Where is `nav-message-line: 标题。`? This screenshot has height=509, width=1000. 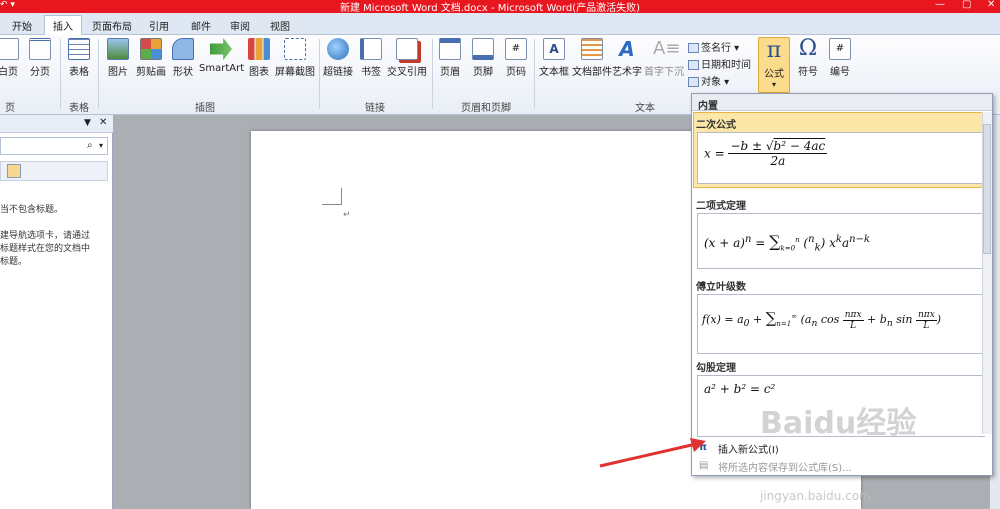 nav-message-line: 标题。 is located at coordinates (14, 262).